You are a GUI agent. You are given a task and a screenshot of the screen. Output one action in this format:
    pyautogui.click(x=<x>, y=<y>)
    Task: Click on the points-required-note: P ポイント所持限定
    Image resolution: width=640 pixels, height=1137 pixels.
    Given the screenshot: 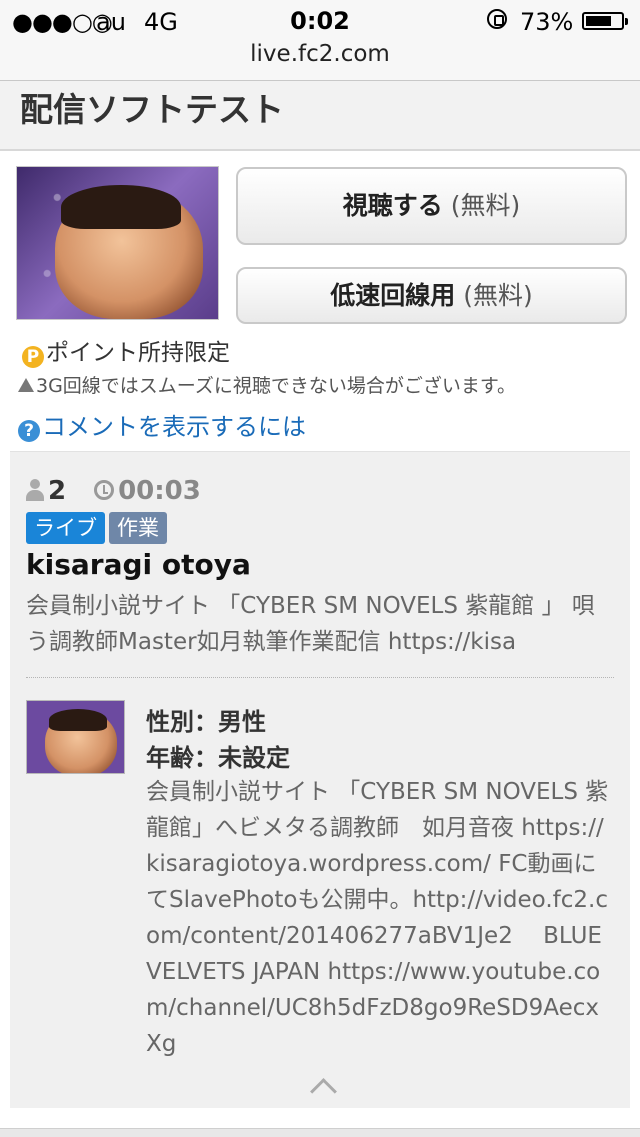 What is the action you would take?
    pyautogui.click(x=126, y=350)
    